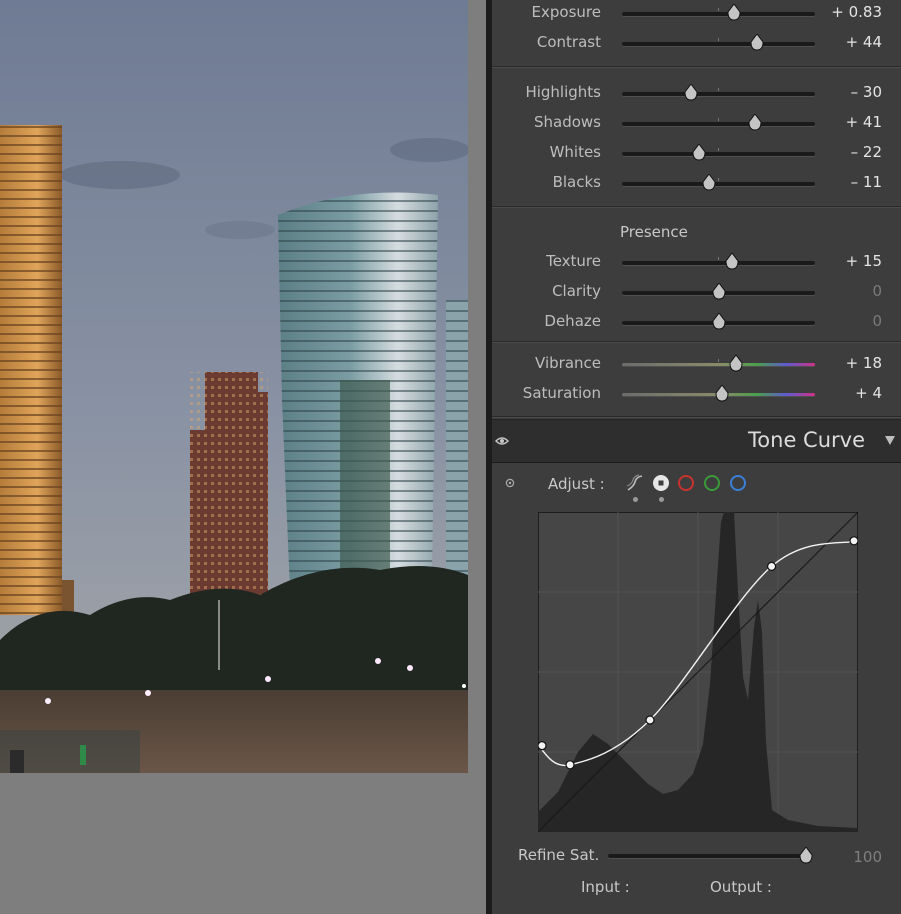 The image size is (901, 914). I want to click on blue-channel-button, so click(738, 483).